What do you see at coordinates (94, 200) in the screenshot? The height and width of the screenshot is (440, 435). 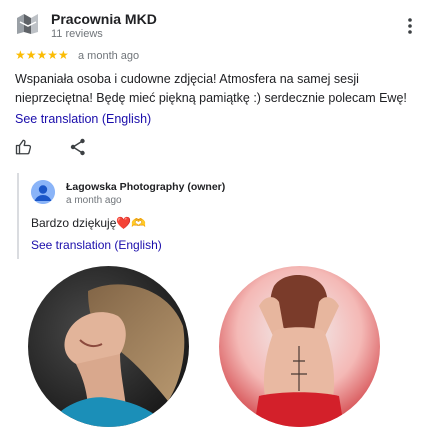 I see `reply-time: a month ago` at bounding box center [94, 200].